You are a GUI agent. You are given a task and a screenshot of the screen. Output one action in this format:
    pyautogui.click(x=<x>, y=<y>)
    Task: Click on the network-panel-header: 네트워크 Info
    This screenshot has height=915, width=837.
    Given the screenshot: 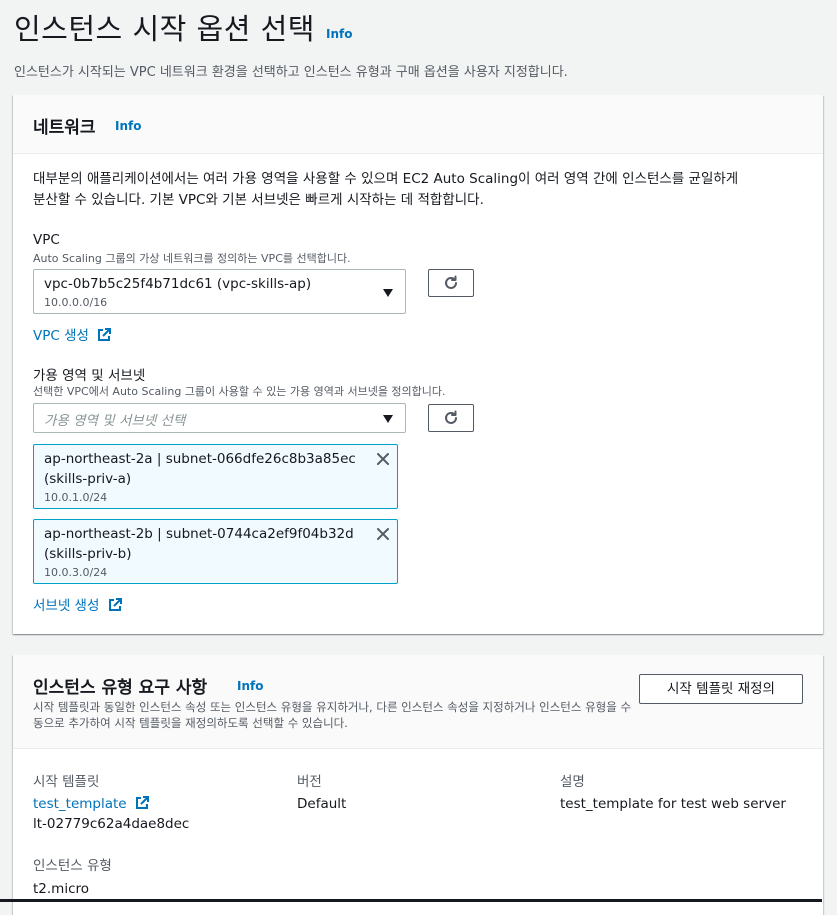 What is the action you would take?
    pyautogui.click(x=418, y=124)
    